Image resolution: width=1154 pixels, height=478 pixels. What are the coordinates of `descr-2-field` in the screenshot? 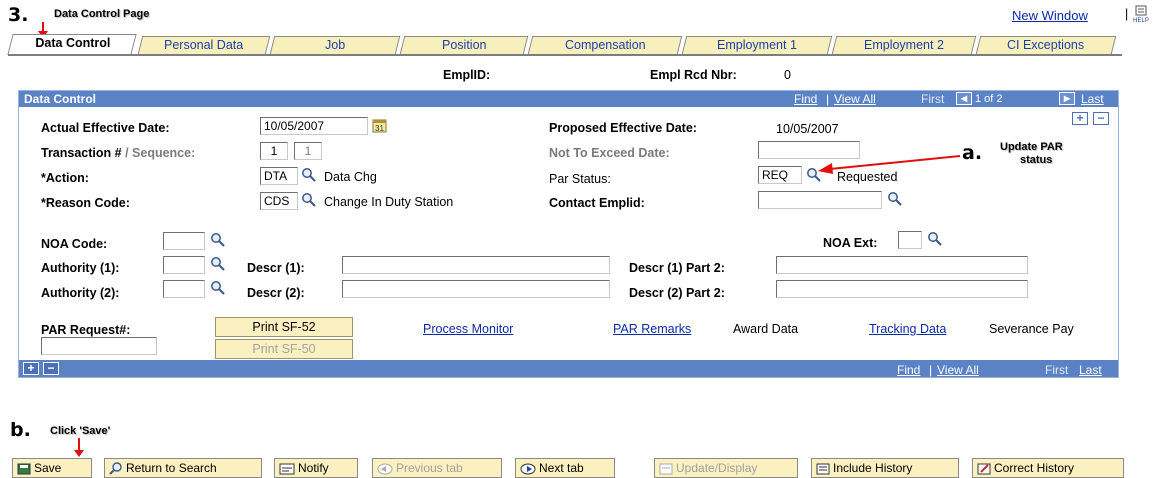 It's located at (476, 289).